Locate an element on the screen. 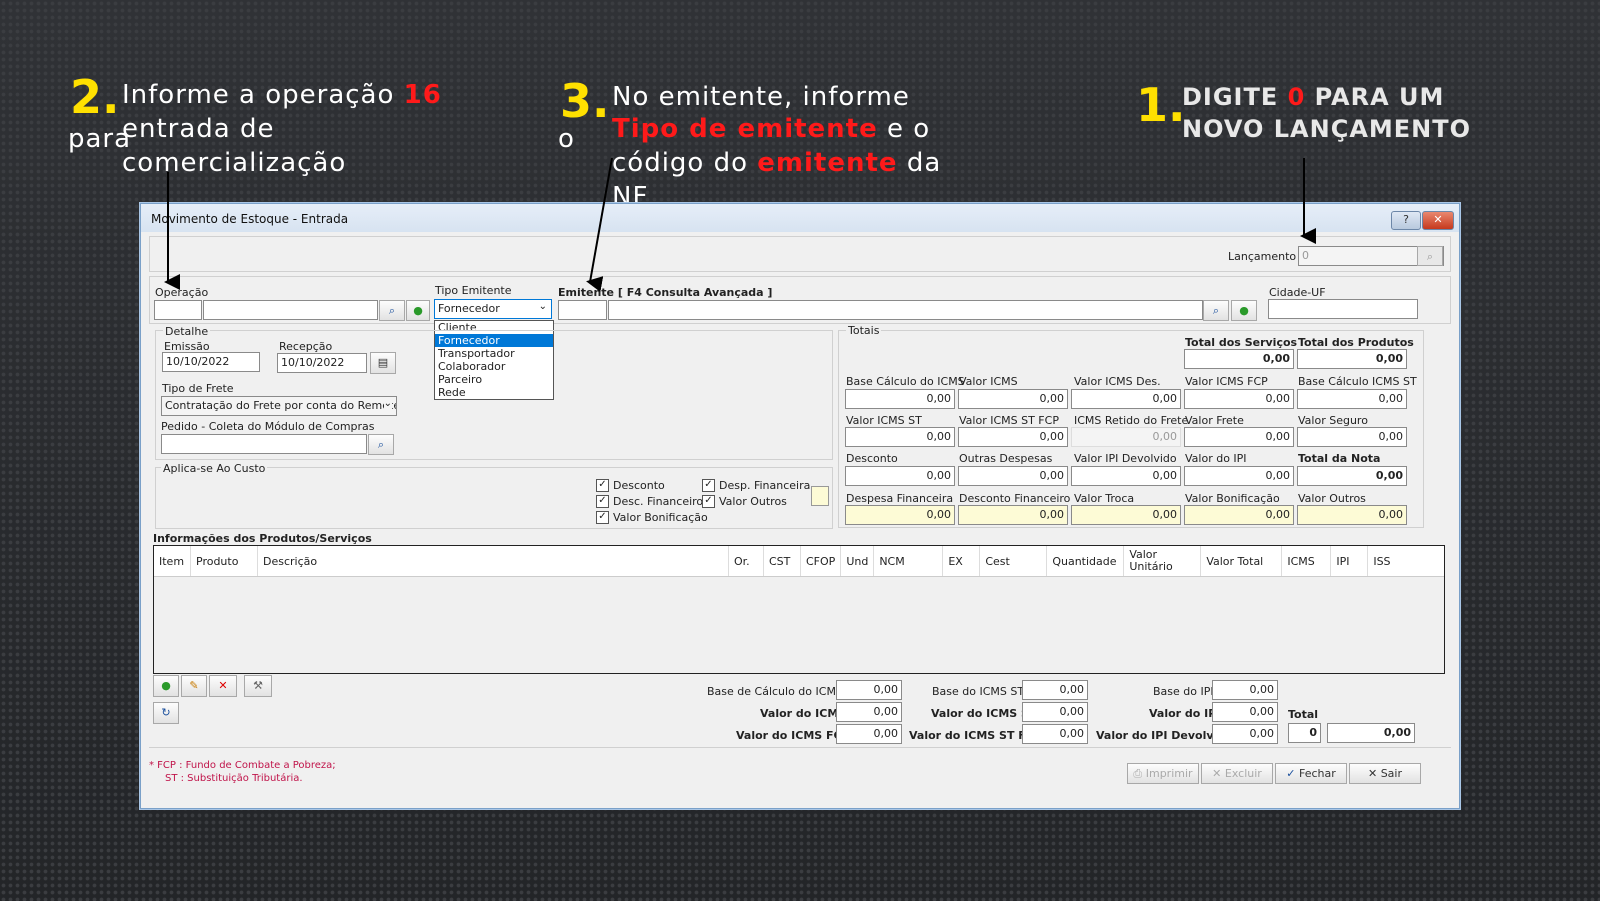 The width and height of the screenshot is (1600, 901). annotation-arrows is located at coordinates (740, 224).